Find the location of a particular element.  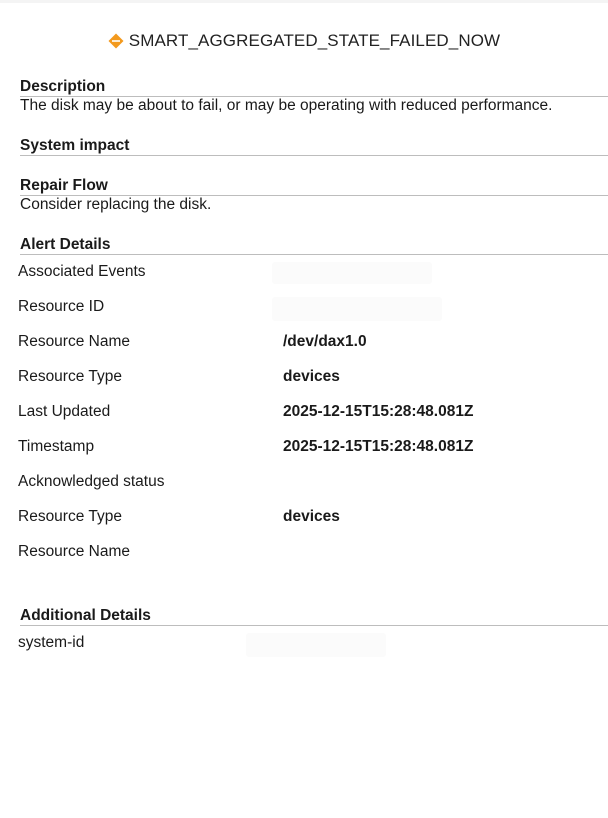

repair-flow-heading: Repair Flow is located at coordinates (314, 186).